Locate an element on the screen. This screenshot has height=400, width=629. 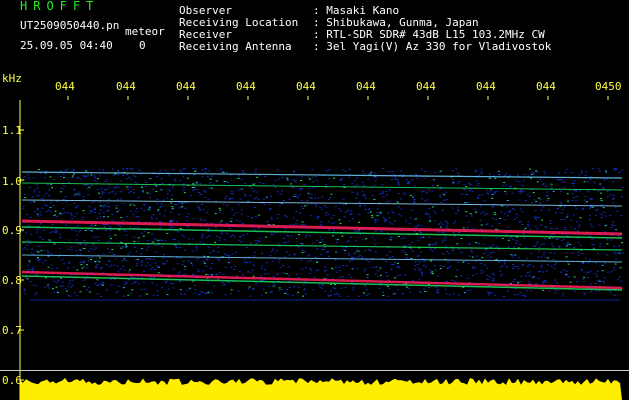
y-tick: 0.8 is located at coordinates (12, 280).